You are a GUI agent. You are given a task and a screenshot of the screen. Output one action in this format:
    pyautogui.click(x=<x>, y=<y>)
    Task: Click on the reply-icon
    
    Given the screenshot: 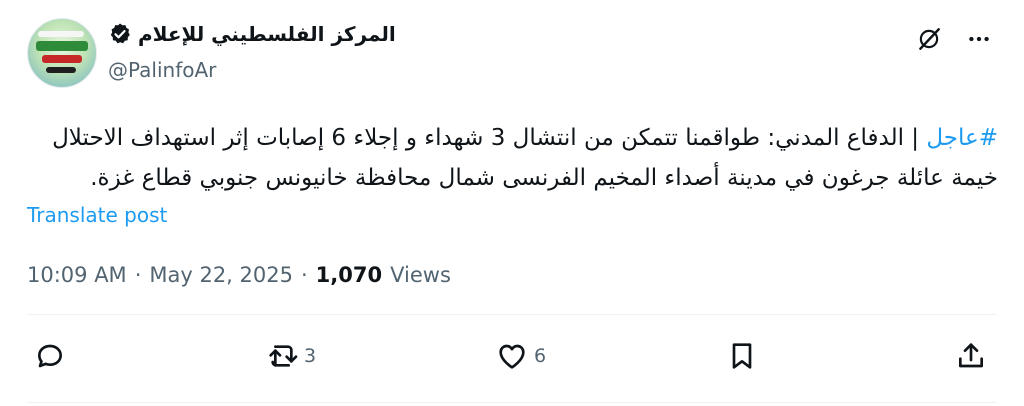 What is the action you would take?
    pyautogui.click(x=50, y=356)
    